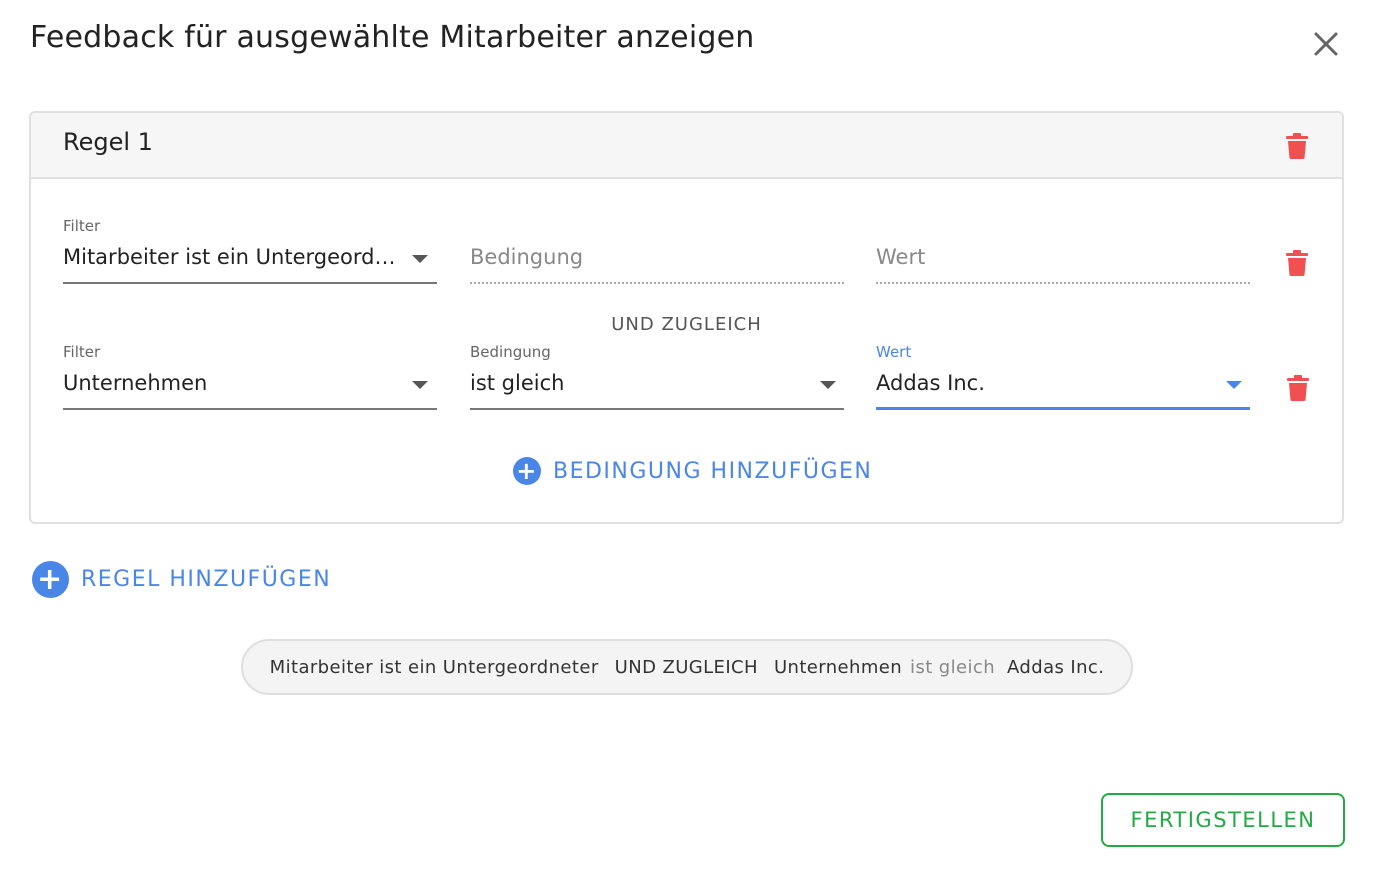  Describe the element at coordinates (510, 352) in the screenshot. I see `condition-label: Bedingung` at that location.